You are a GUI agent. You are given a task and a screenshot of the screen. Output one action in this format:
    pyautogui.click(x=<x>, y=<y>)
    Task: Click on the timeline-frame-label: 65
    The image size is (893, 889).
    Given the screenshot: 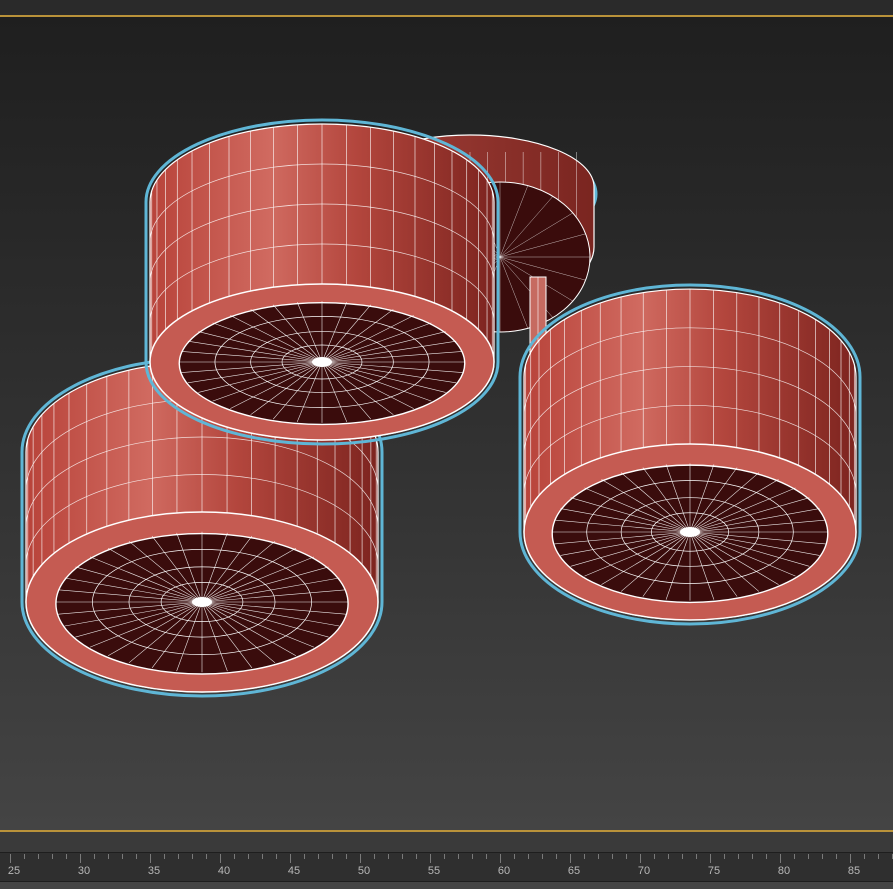 What is the action you would take?
    pyautogui.click(x=574, y=871)
    